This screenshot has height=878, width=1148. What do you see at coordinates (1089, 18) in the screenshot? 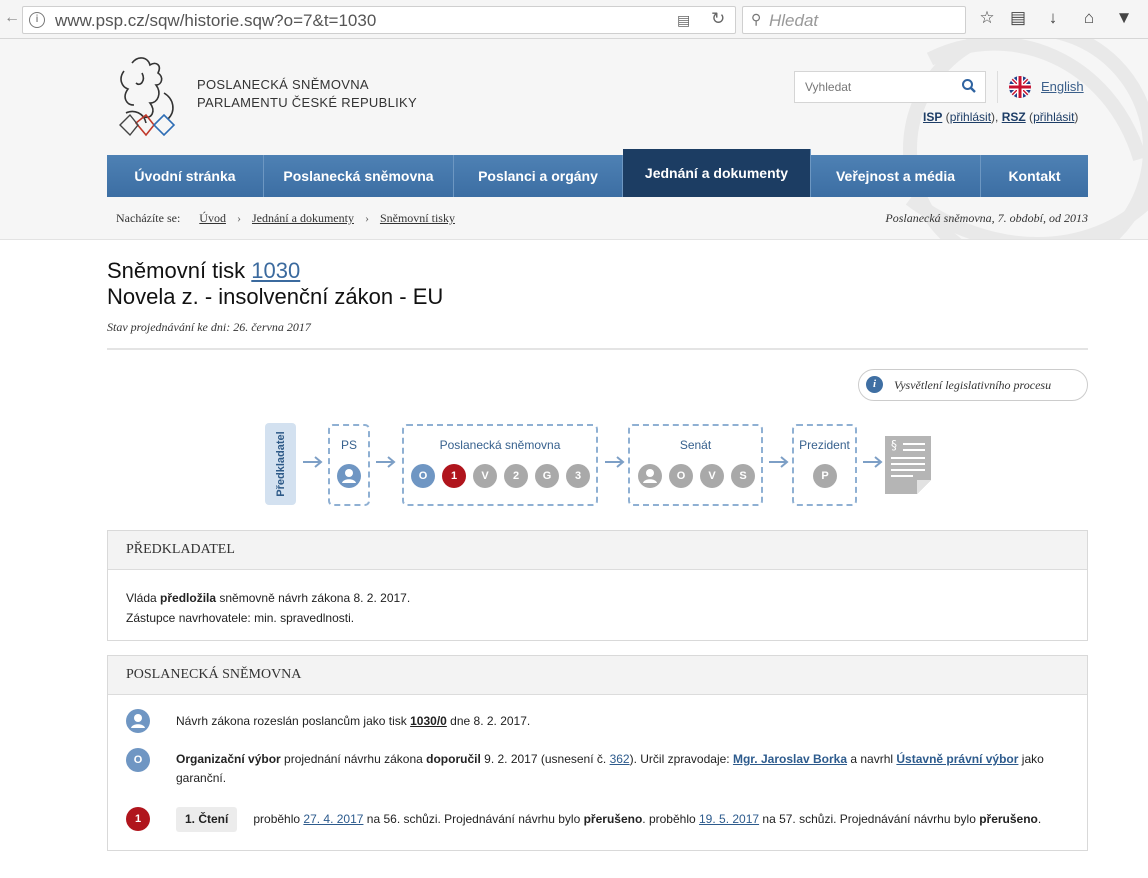
I see `home-icon: ⌂` at bounding box center [1089, 18].